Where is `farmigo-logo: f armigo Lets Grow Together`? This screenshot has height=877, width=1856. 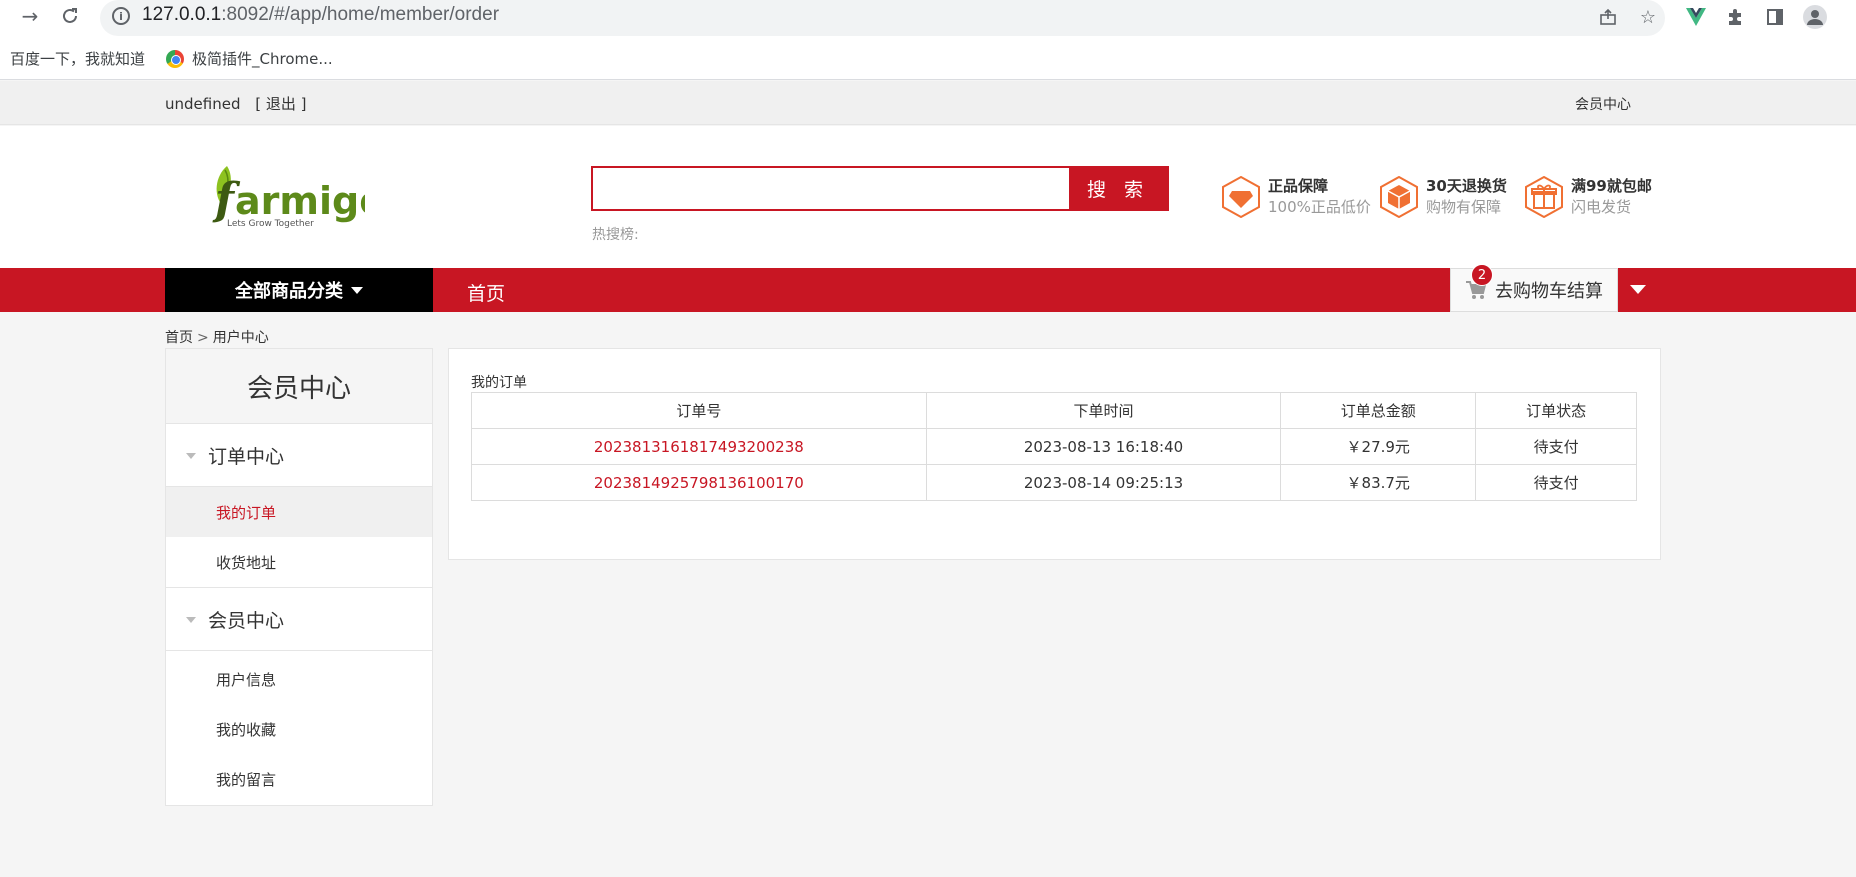
farmigo-logo: f armigo Lets Grow Together is located at coordinates (295, 196).